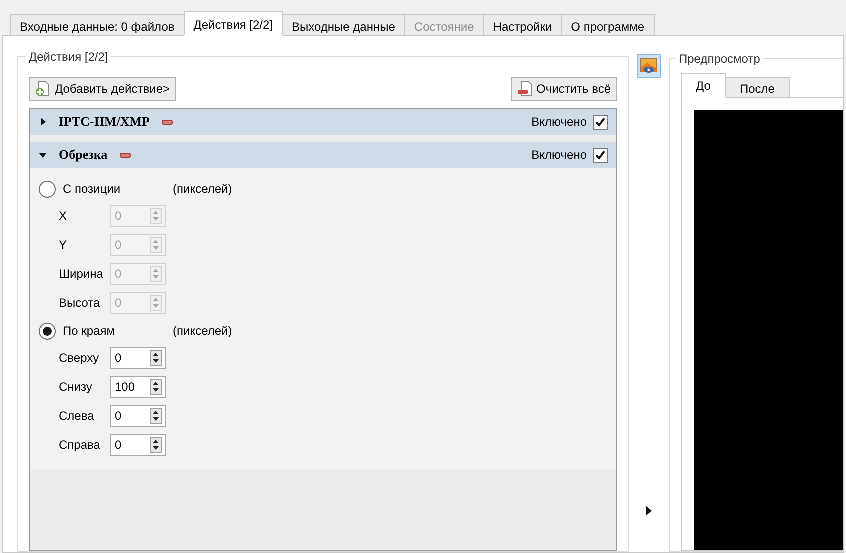 This screenshot has height=553, width=846. What do you see at coordinates (522, 25) in the screenshot?
I see `tab: Настройки` at bounding box center [522, 25].